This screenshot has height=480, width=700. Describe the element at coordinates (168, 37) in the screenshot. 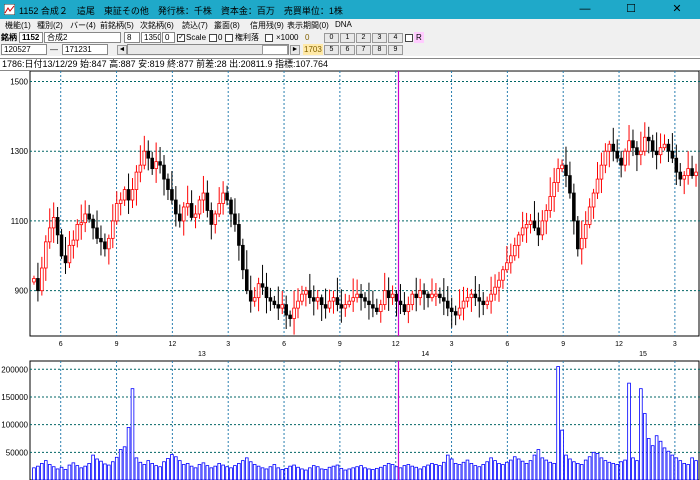

I see `field-c: 0` at that location.